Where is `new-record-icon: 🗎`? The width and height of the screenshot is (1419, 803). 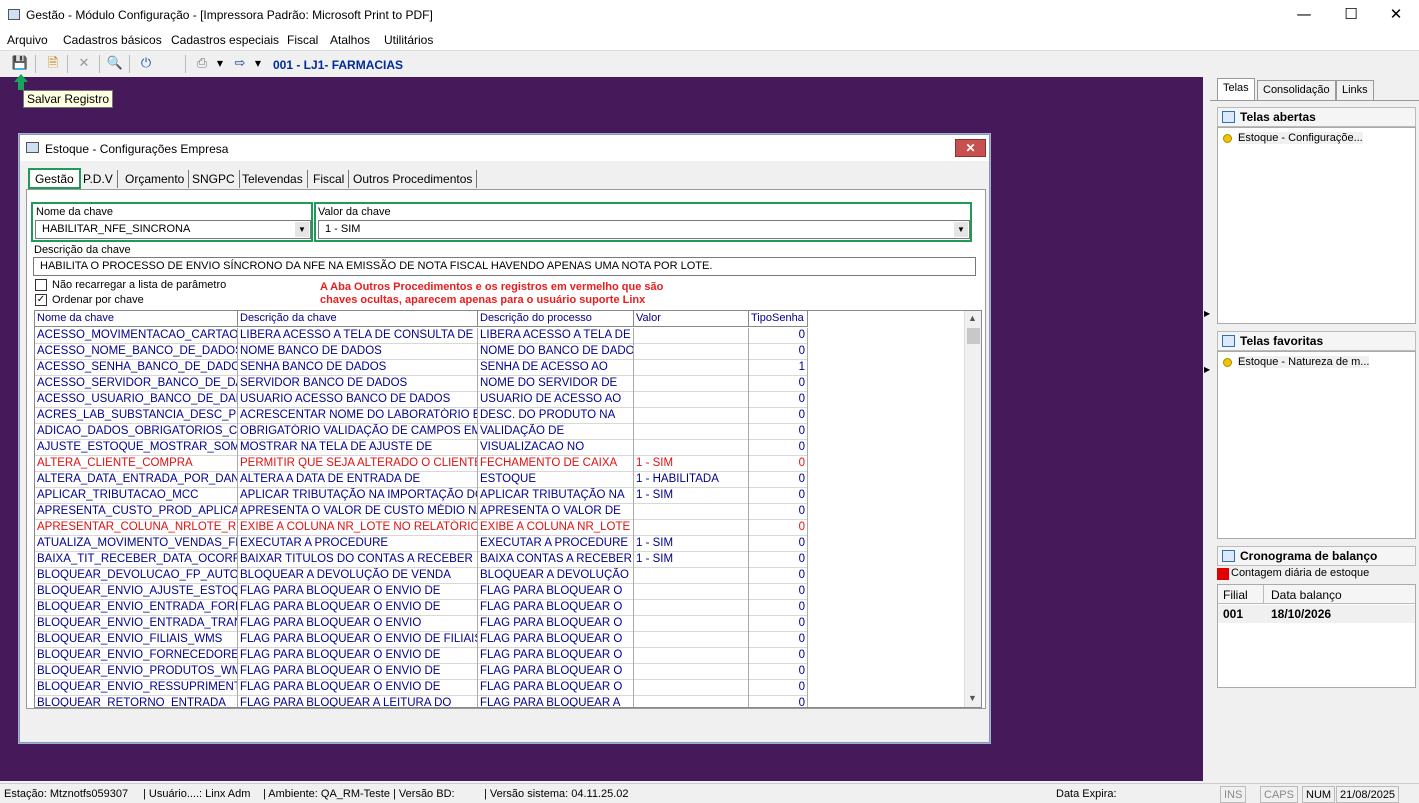
new-record-icon: 🗎 is located at coordinates (53, 64).